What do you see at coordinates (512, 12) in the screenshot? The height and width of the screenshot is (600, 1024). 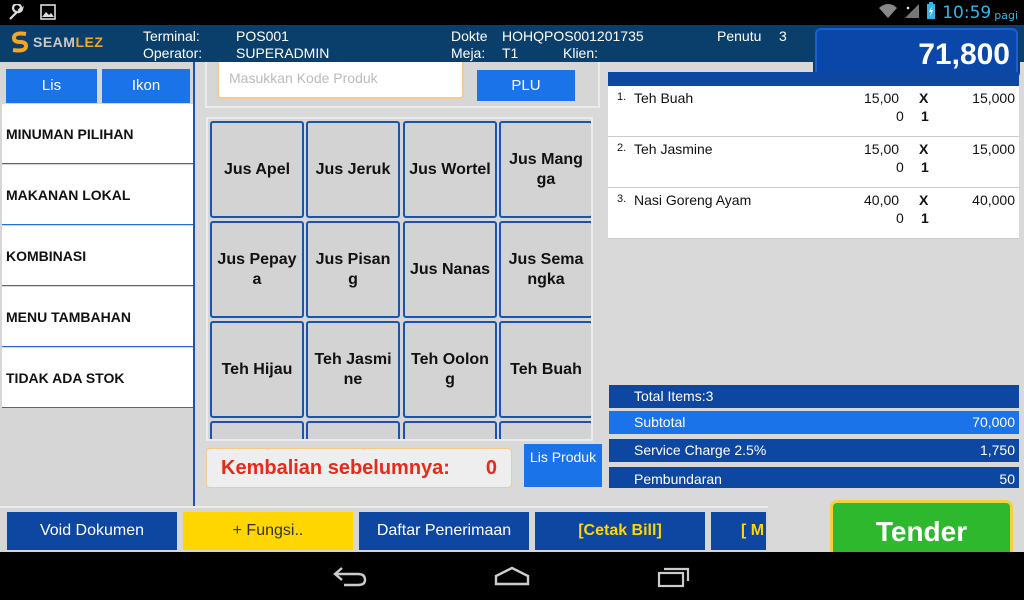 I see `status-bar: 10:59 pagi` at bounding box center [512, 12].